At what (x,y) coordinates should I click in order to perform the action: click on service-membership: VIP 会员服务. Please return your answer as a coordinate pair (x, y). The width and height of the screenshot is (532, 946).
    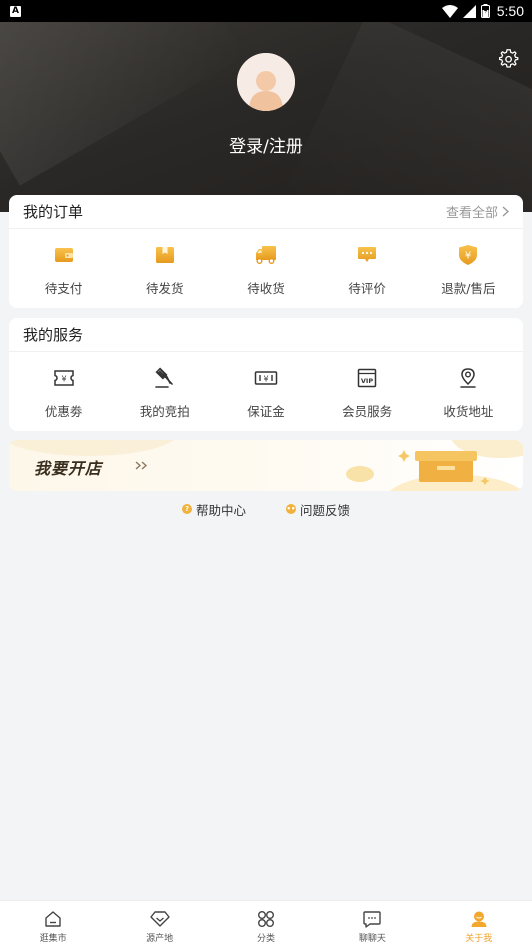
    Looking at the image, I should click on (367, 386).